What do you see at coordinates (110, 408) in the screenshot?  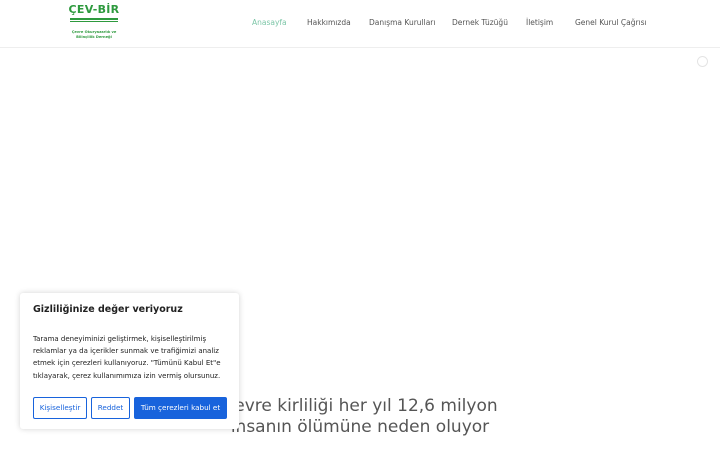 I see `reject-button: Reddet` at bounding box center [110, 408].